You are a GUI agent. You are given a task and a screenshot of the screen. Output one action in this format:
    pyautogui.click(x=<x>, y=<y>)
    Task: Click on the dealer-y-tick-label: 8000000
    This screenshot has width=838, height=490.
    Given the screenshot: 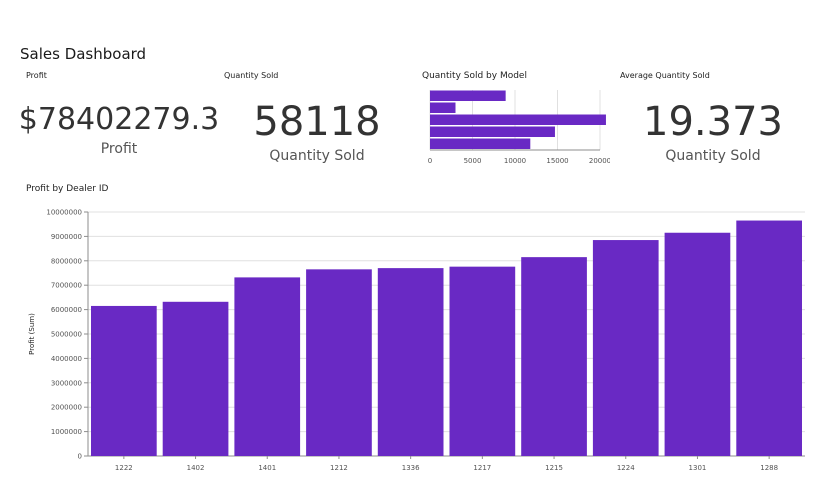 What is the action you would take?
    pyautogui.click(x=66, y=261)
    